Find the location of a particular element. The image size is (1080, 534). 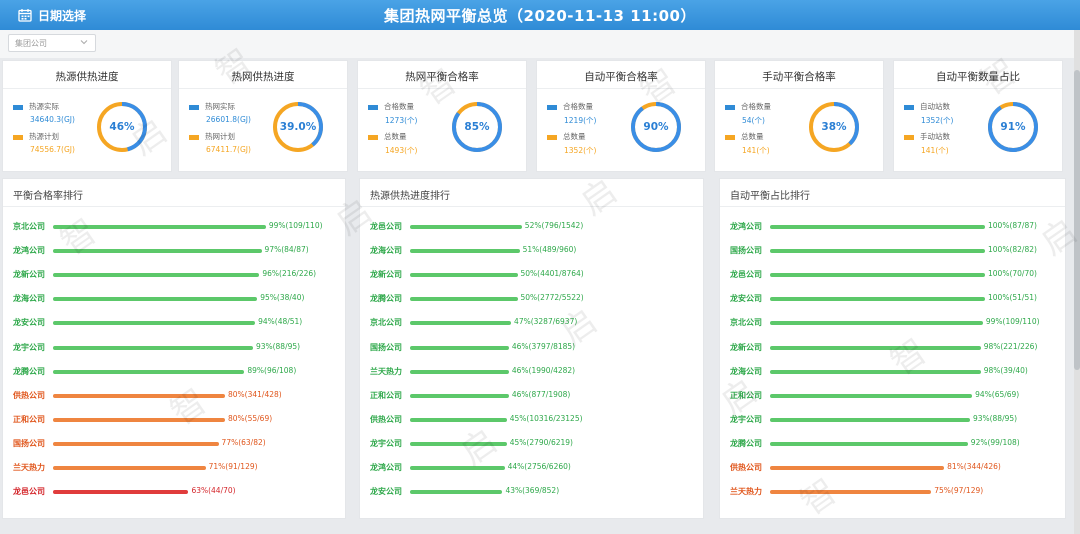

ranking-row: 正和公司 94%(65/69) is located at coordinates (893, 397).